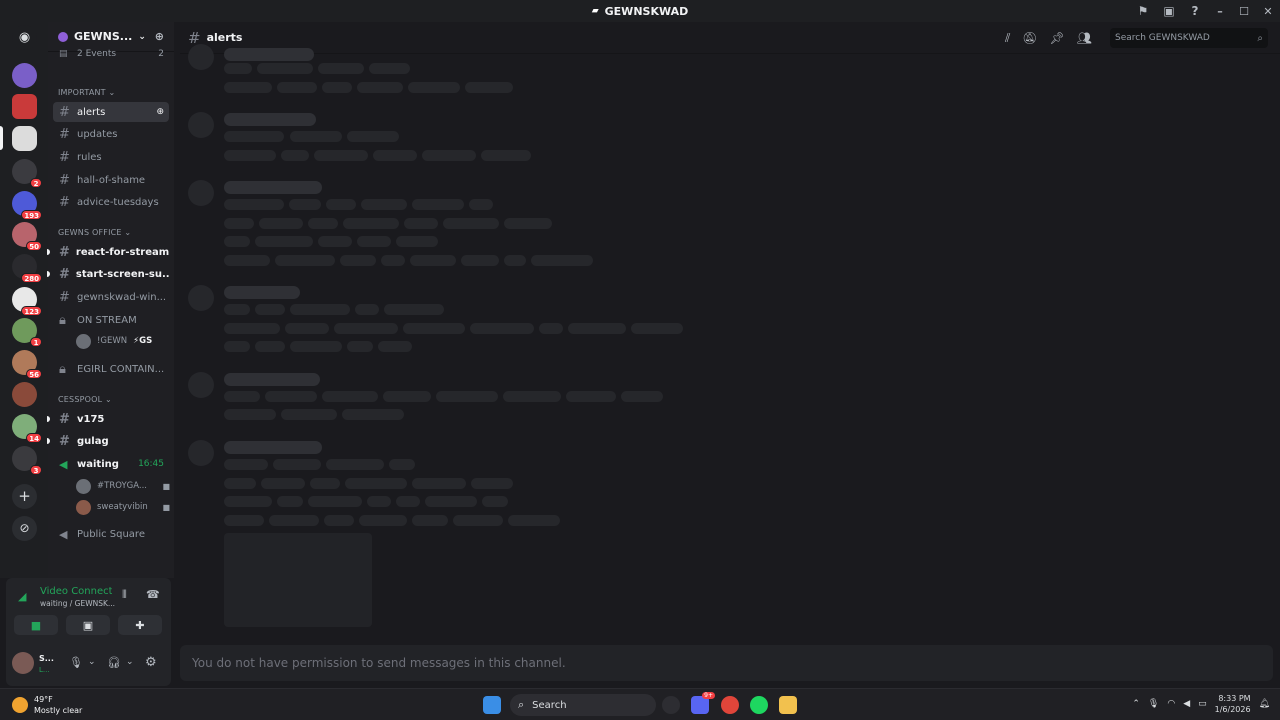  What do you see at coordinates (27, 301) in the screenshot?
I see `server-icon: 123` at bounding box center [27, 301].